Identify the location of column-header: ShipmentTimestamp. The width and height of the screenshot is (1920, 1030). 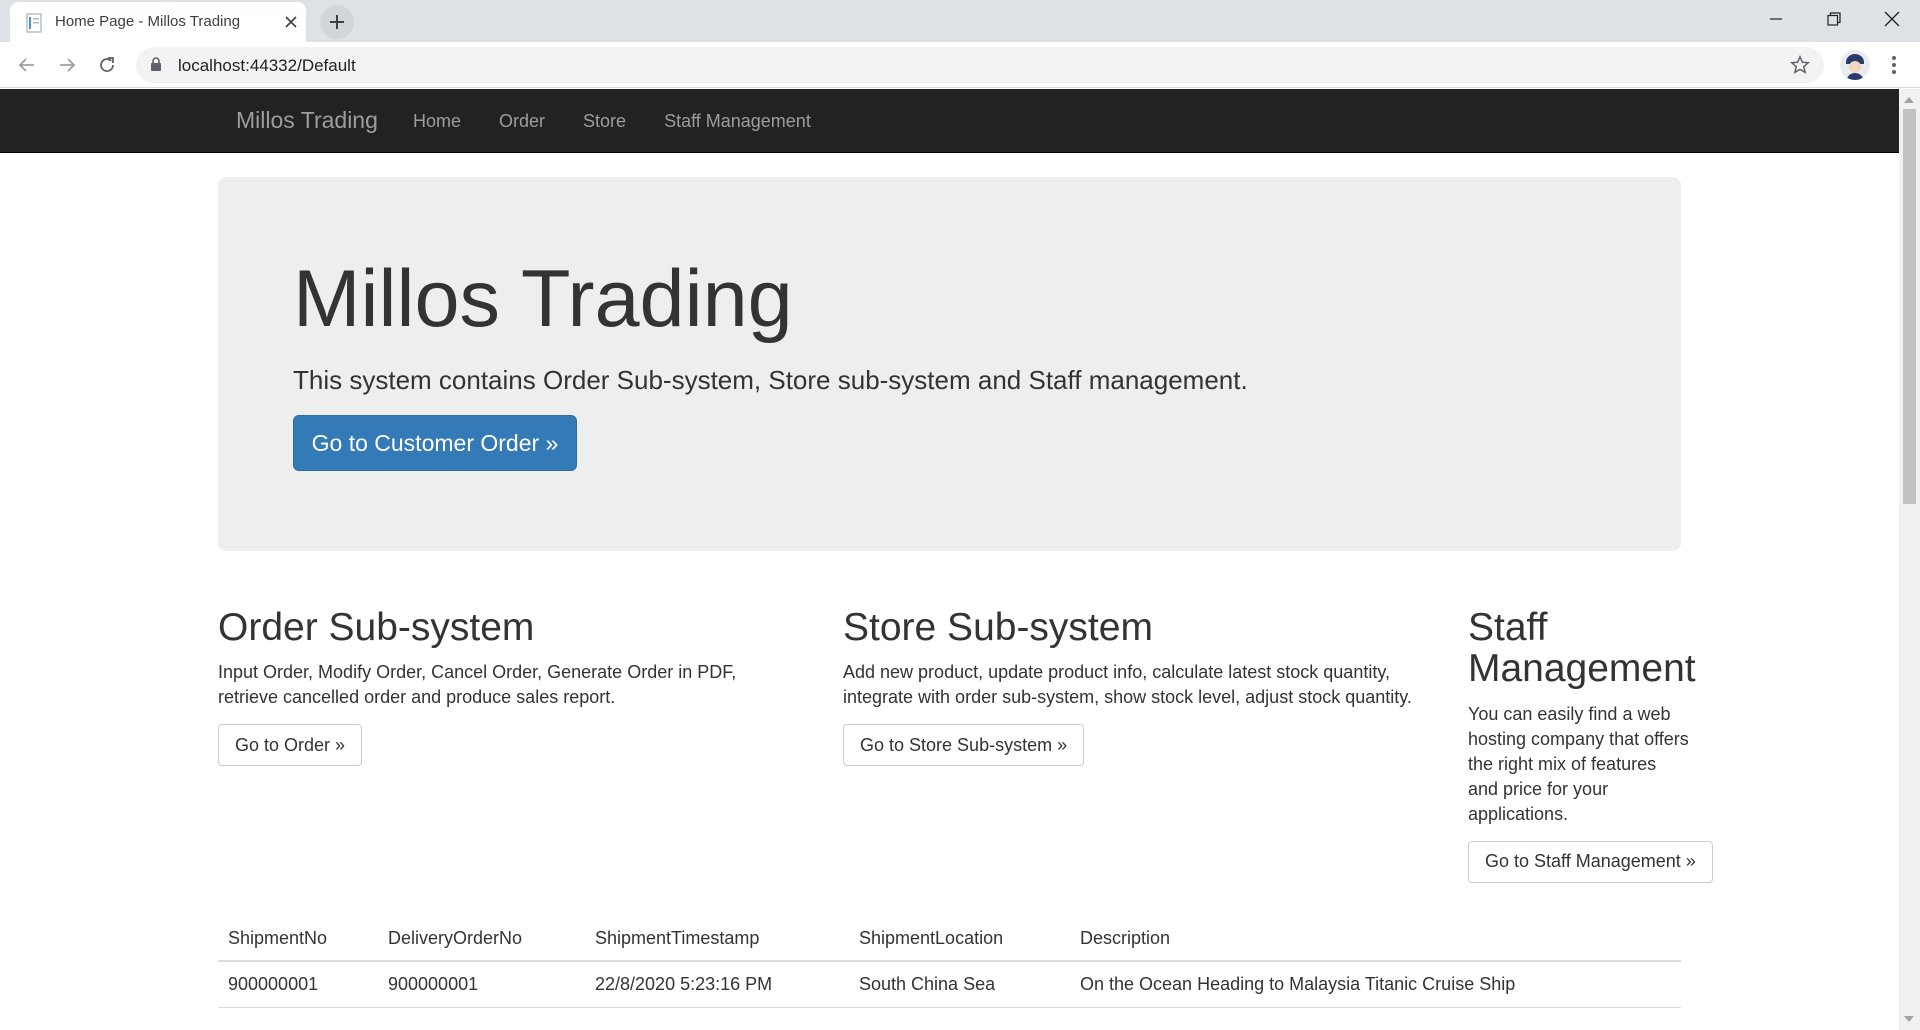
(717, 938).